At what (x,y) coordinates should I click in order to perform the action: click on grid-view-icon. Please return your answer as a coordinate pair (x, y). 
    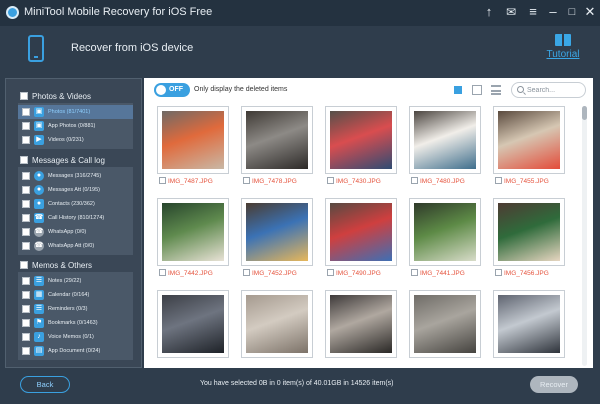
    Looking at the image, I should click on (458, 90).